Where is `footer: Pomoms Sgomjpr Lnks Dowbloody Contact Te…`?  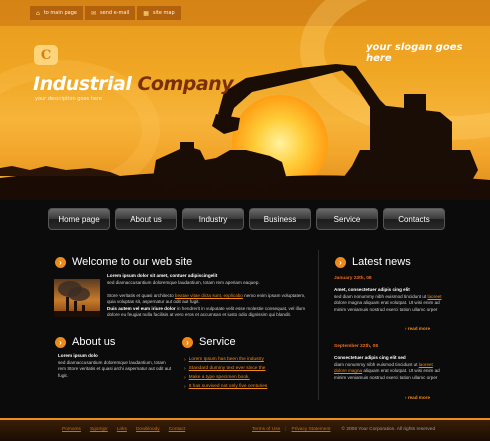
footer: Pomoms Sgomjpr Lnks Dowbloody Contact Te… is located at coordinates (245, 429).